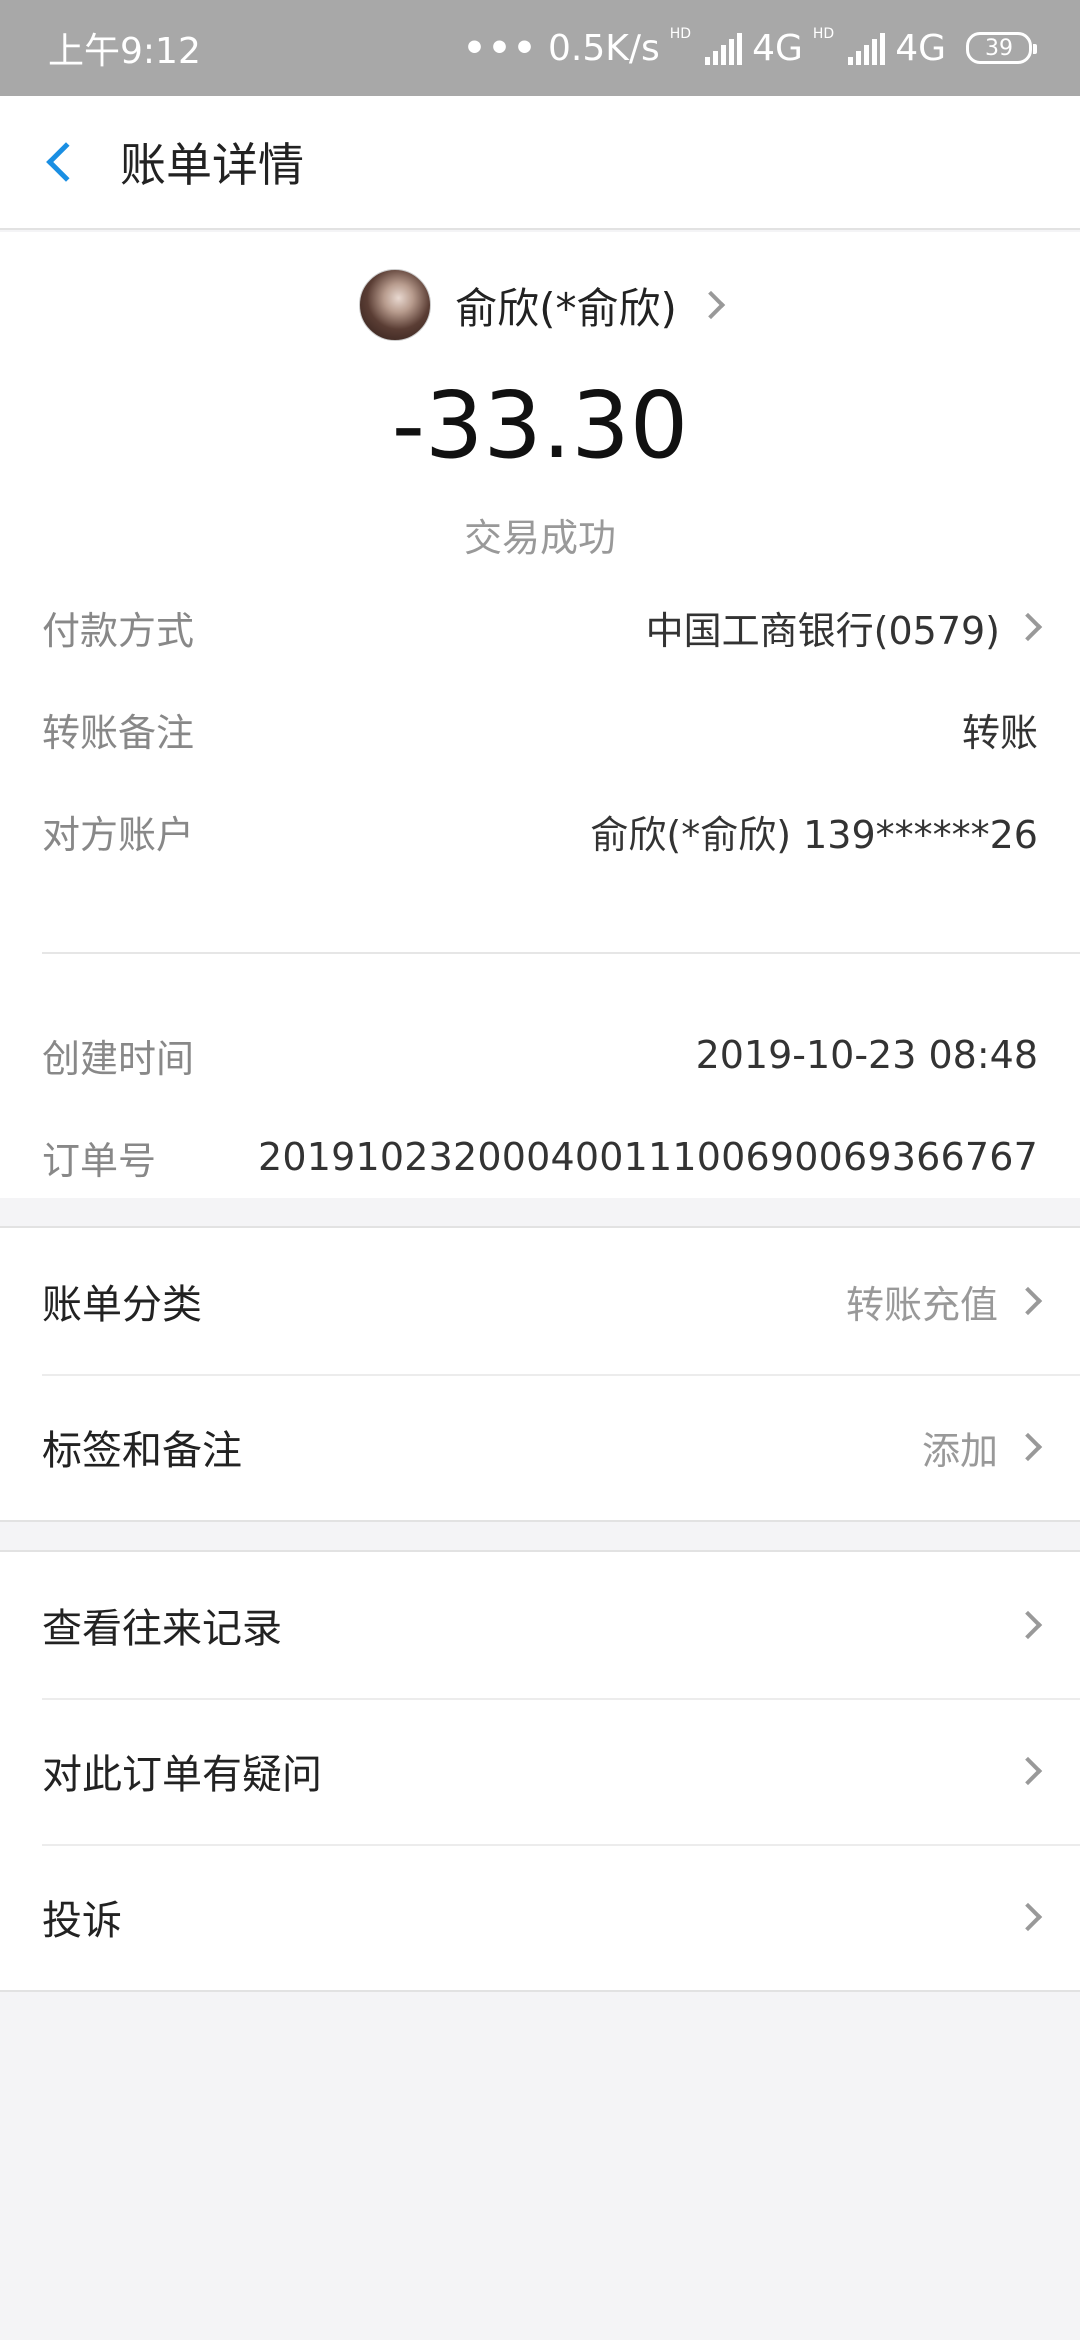  Describe the element at coordinates (823, 34) in the screenshot. I see `hd-badge-2: HD` at that location.